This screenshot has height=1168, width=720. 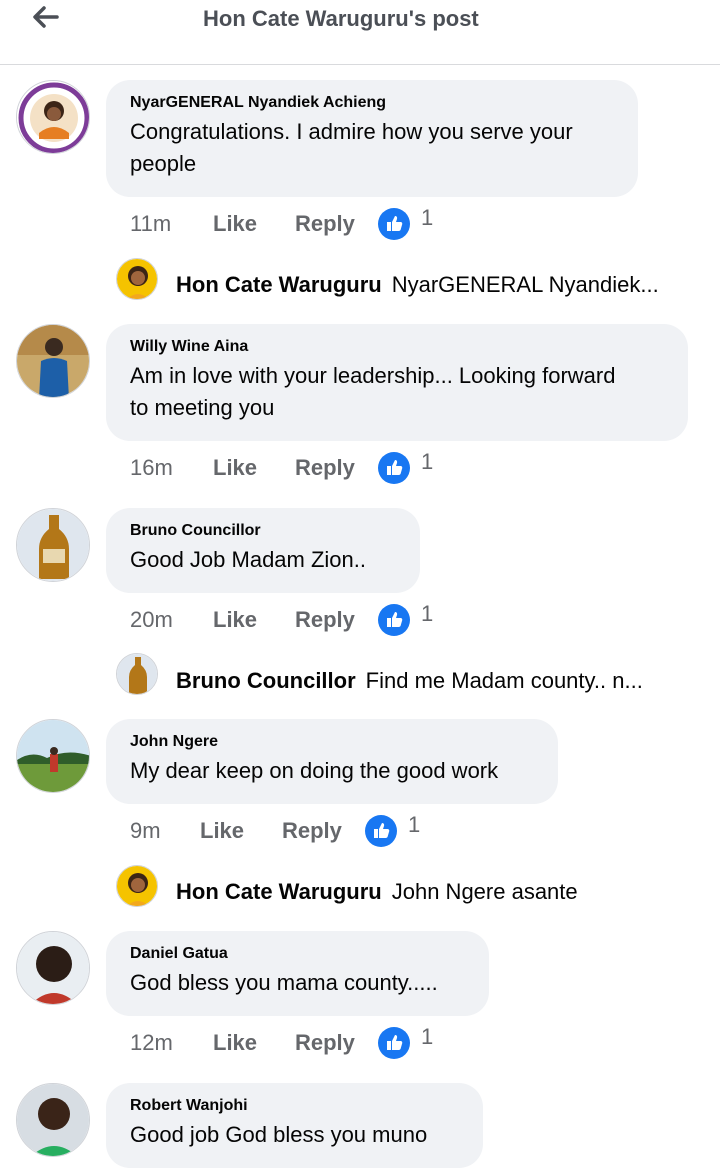 What do you see at coordinates (484, 891) in the screenshot?
I see `reply-text: John Ngere asante` at bounding box center [484, 891].